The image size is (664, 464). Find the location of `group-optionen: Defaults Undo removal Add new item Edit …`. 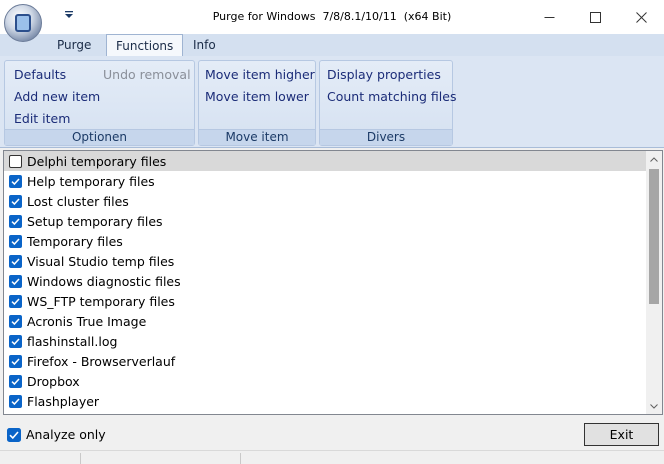

group-optionen: Defaults Undo removal Add new item Edit … is located at coordinates (99, 103).